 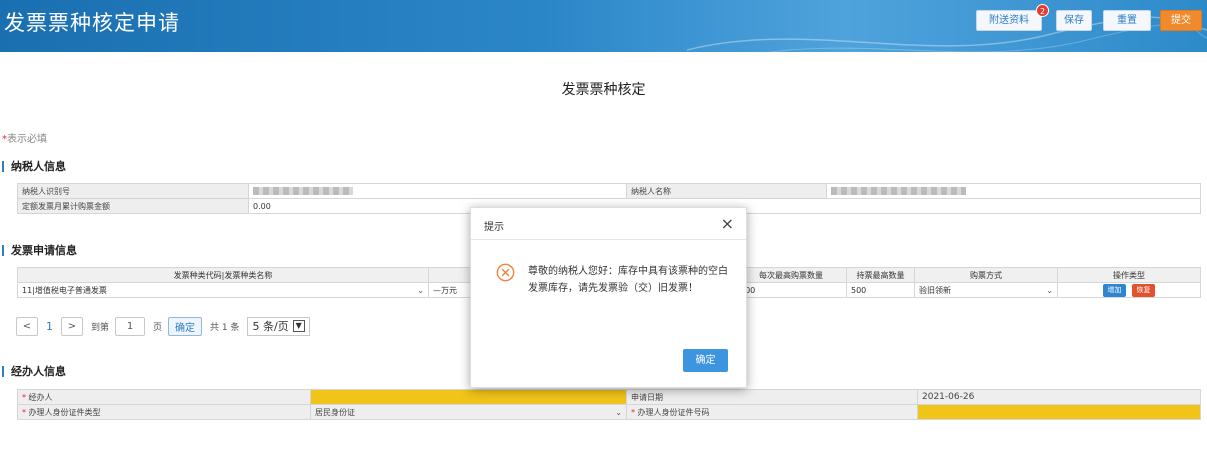 What do you see at coordinates (185, 326) in the screenshot?
I see `goto-confirm-button: 确定` at bounding box center [185, 326].